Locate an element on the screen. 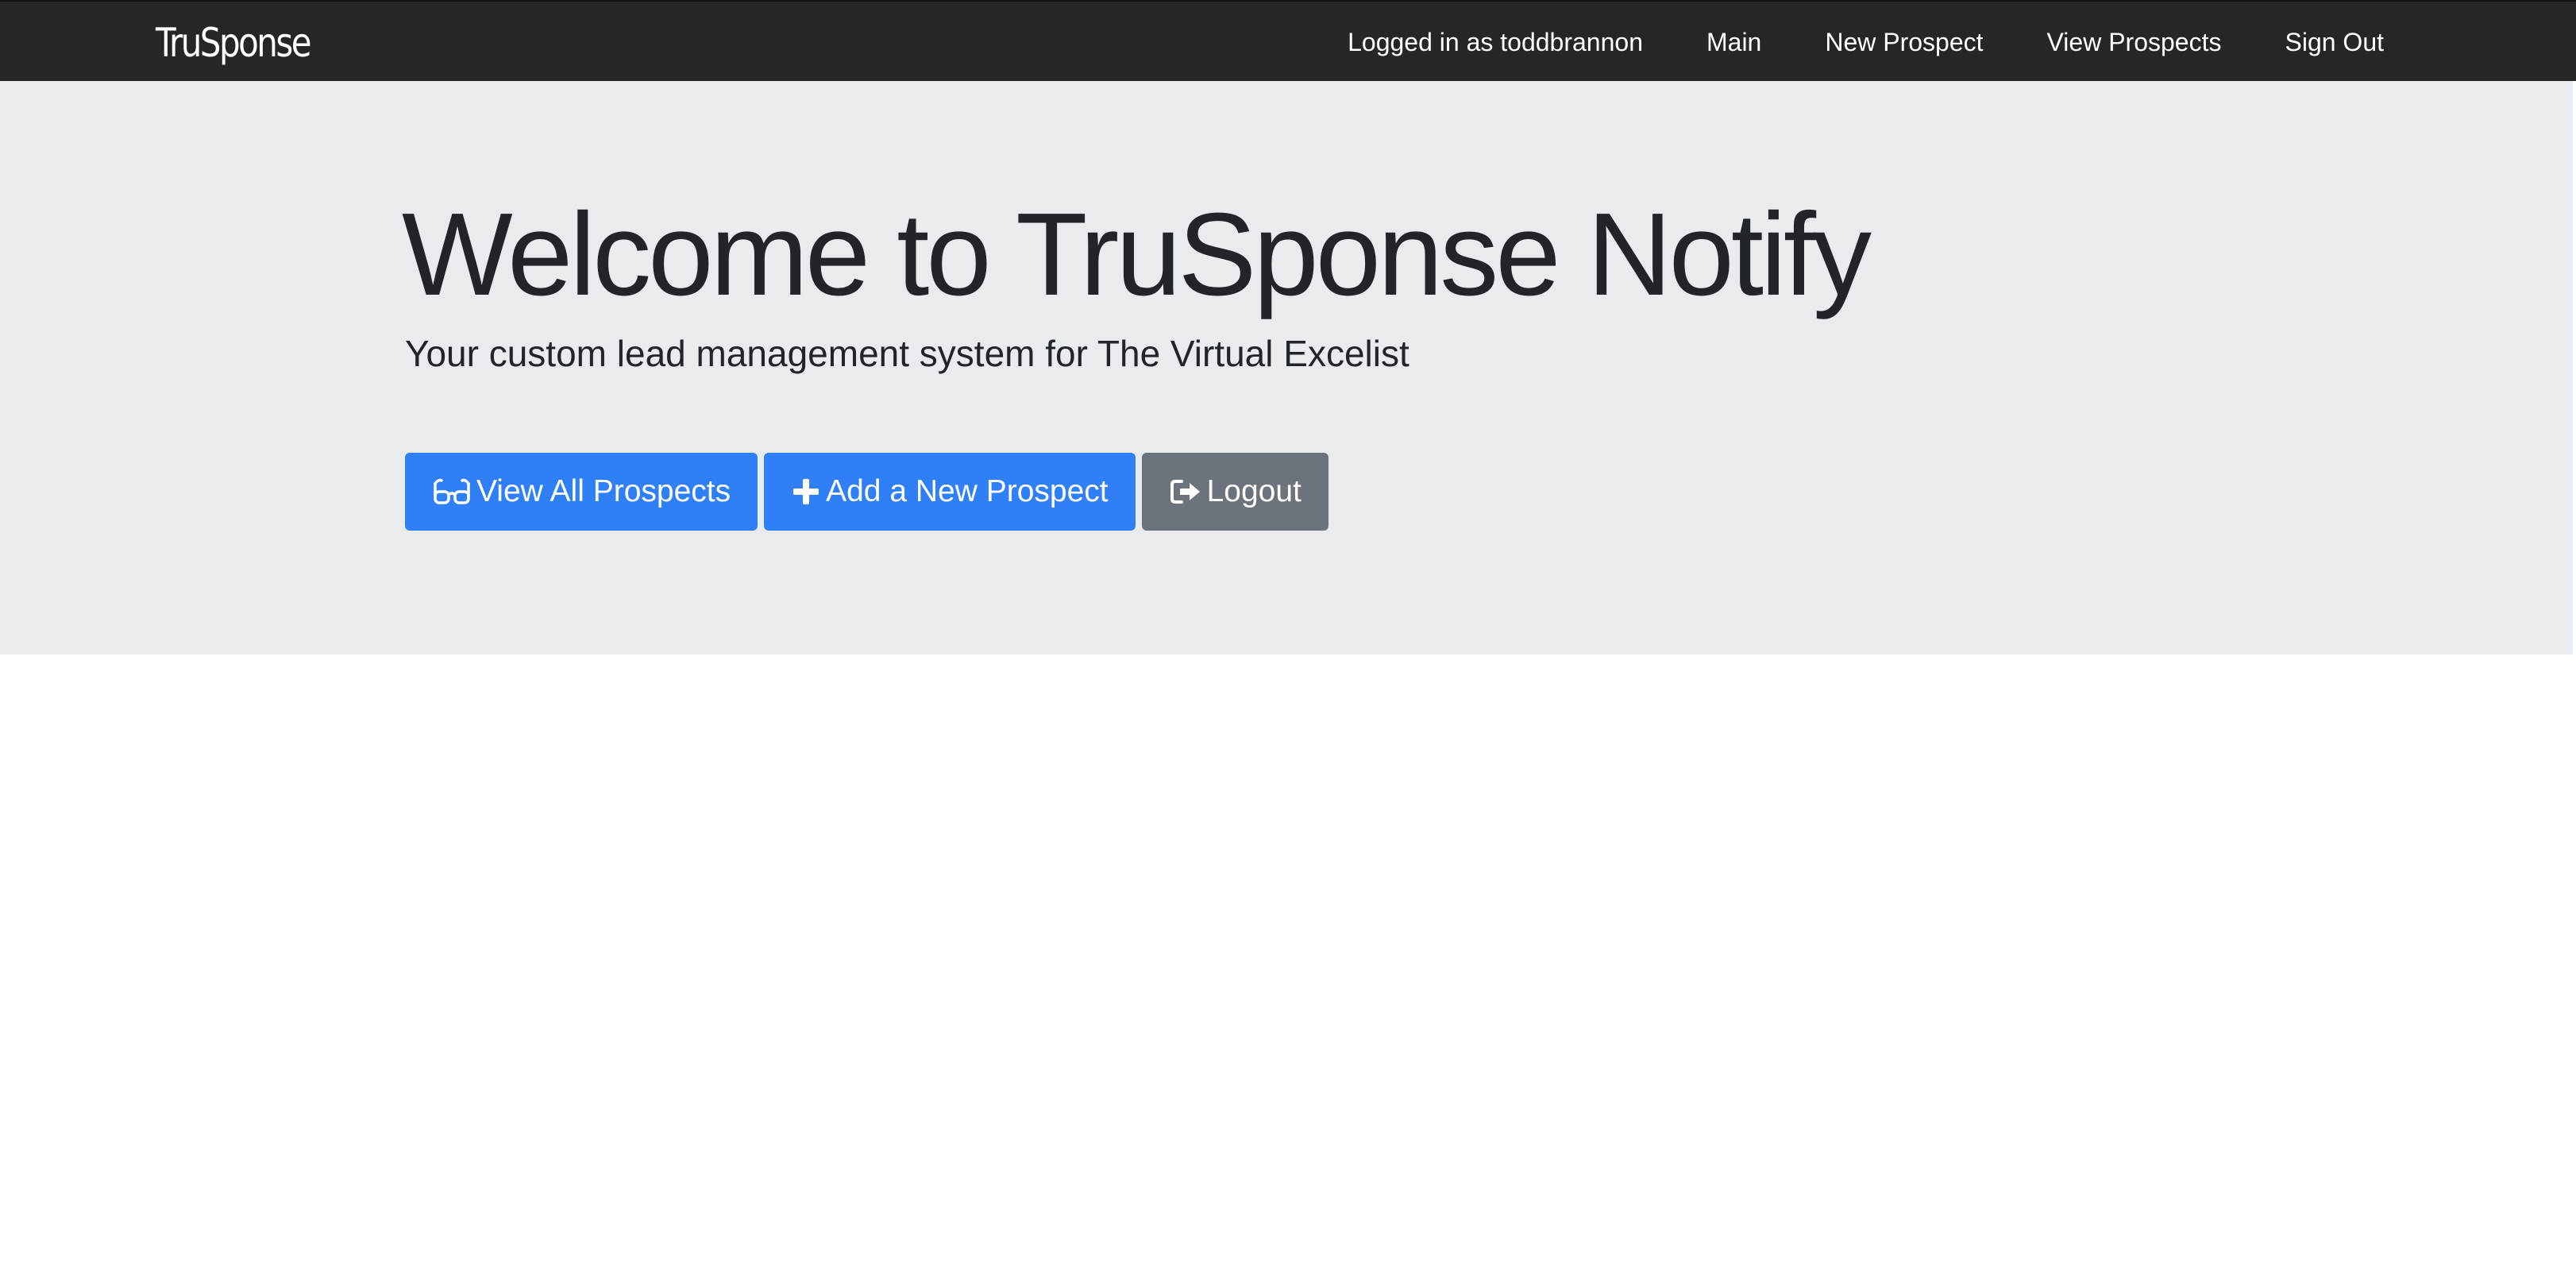  view-all-prospects-label: View All Prospects is located at coordinates (603, 491).